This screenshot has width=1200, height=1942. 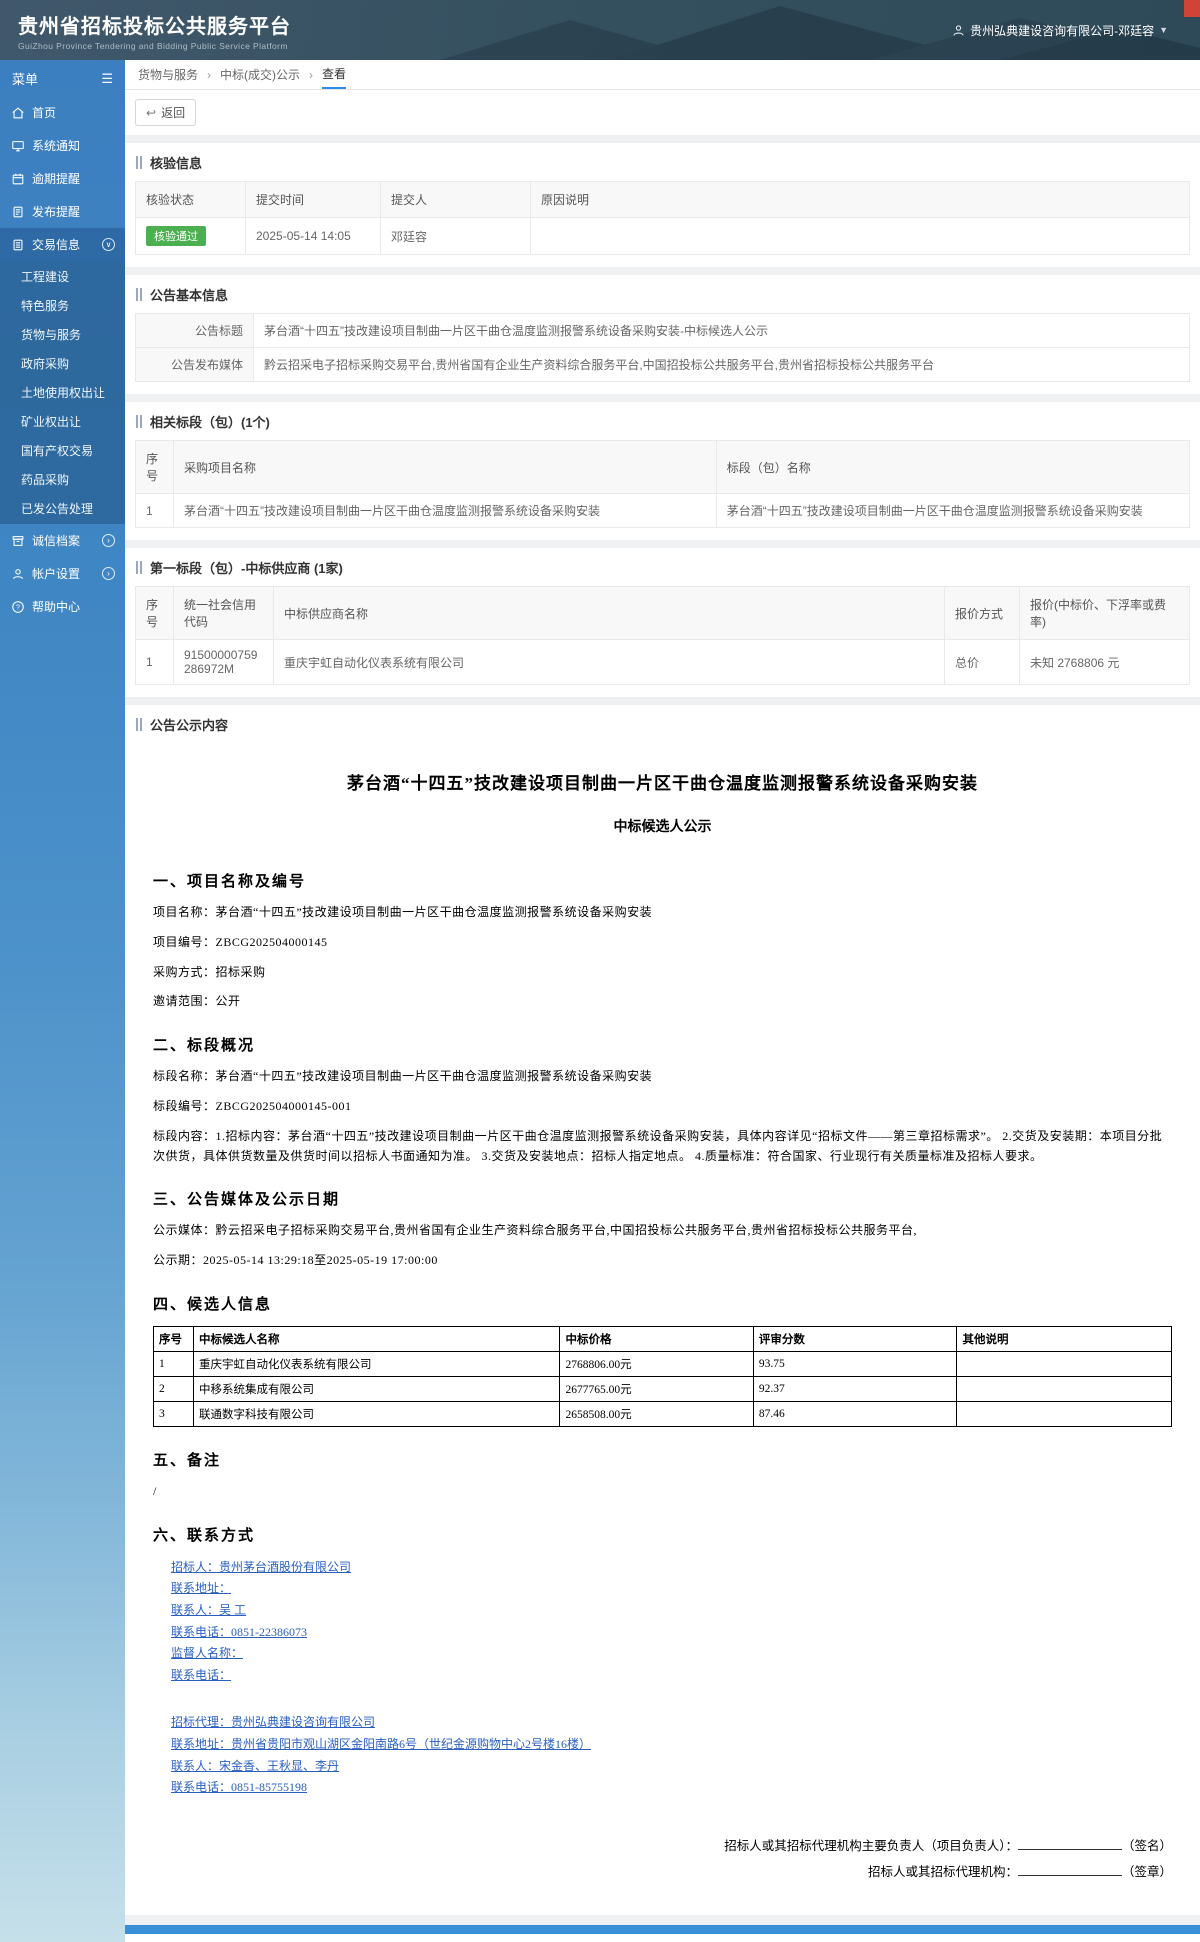 I want to click on sidebar-subitem-drug-procurement: 药品采购, so click(x=62, y=479).